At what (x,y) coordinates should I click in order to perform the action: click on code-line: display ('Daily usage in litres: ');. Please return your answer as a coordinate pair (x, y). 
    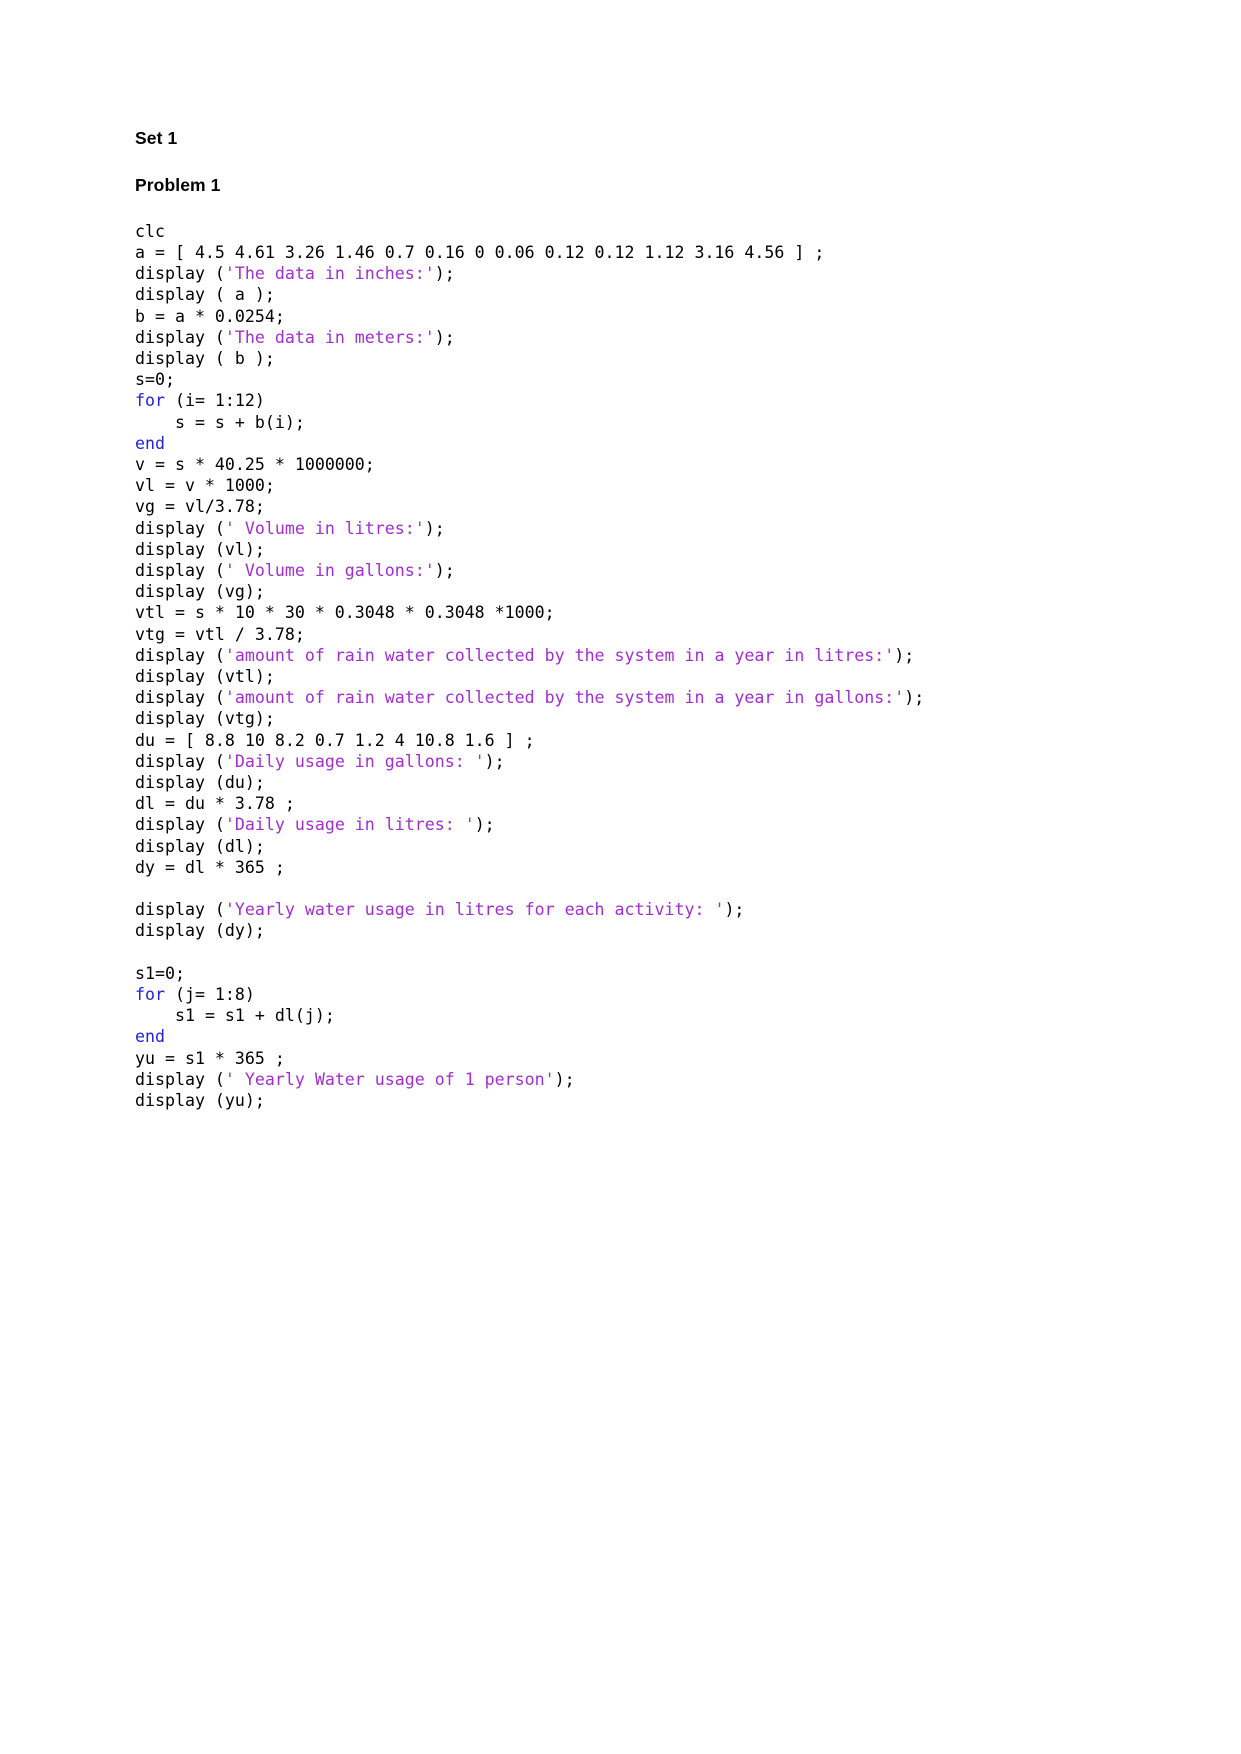
    Looking at the image, I should click on (622, 824).